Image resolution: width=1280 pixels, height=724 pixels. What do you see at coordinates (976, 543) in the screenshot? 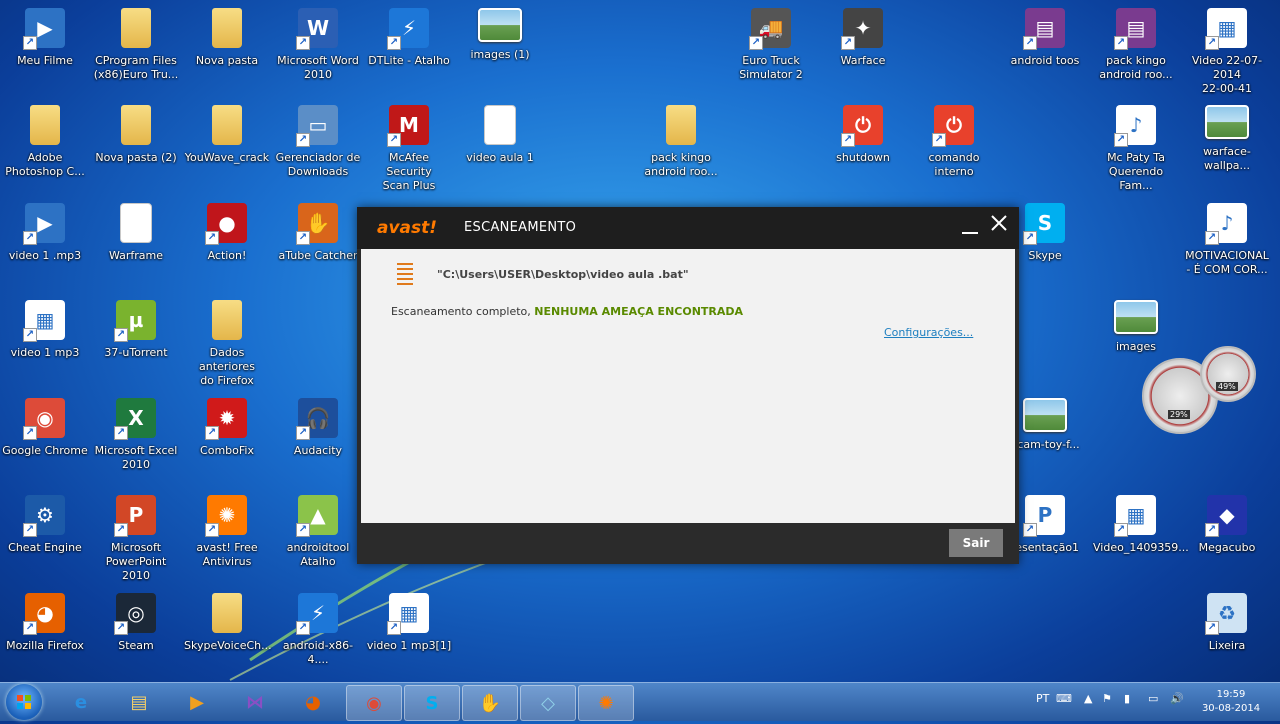
I see `exit-button: Sair` at bounding box center [976, 543].